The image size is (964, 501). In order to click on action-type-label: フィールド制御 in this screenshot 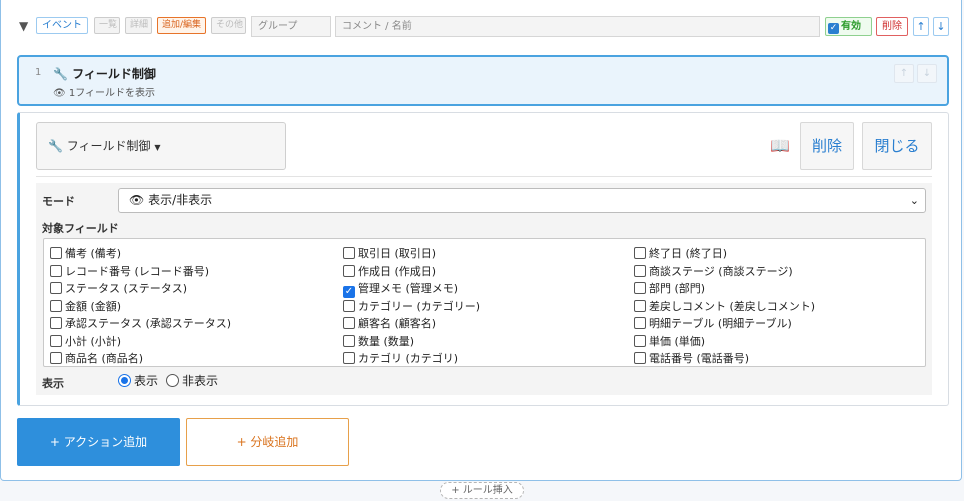, I will do `click(108, 146)`.